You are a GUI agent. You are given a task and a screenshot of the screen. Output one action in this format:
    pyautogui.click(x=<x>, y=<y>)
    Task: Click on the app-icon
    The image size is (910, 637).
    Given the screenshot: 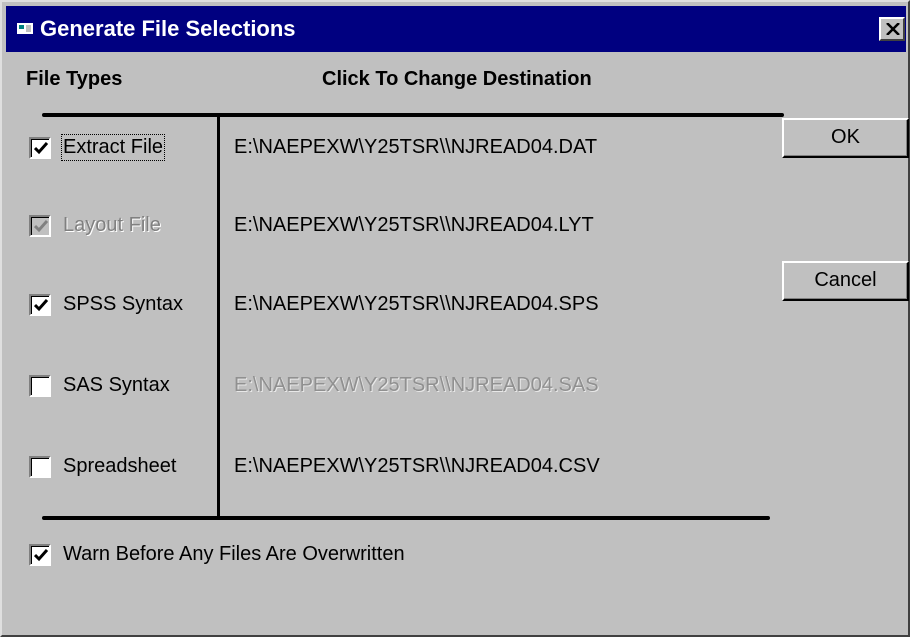 What is the action you would take?
    pyautogui.click(x=25, y=27)
    